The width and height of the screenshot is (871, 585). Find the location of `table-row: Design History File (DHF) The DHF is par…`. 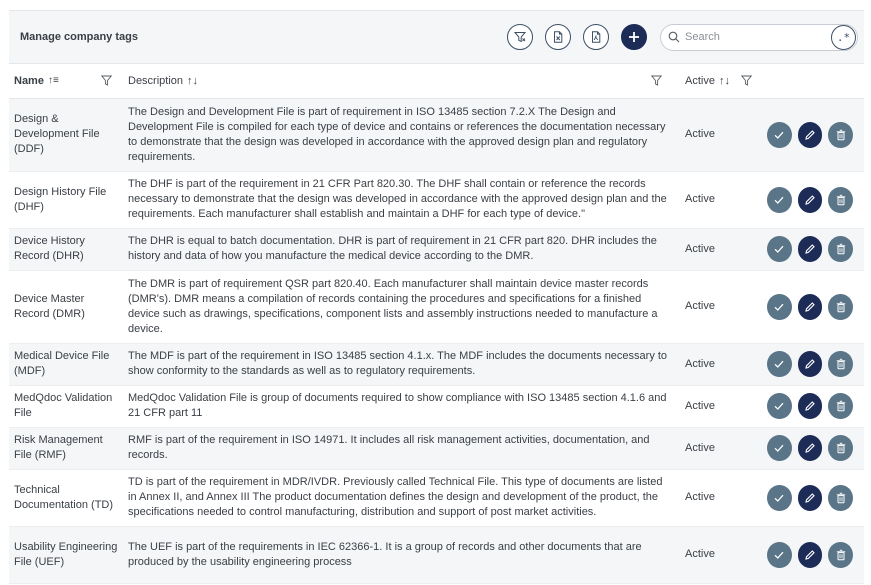

table-row: Design History File (DHF) The DHF is par… is located at coordinates (436, 200).